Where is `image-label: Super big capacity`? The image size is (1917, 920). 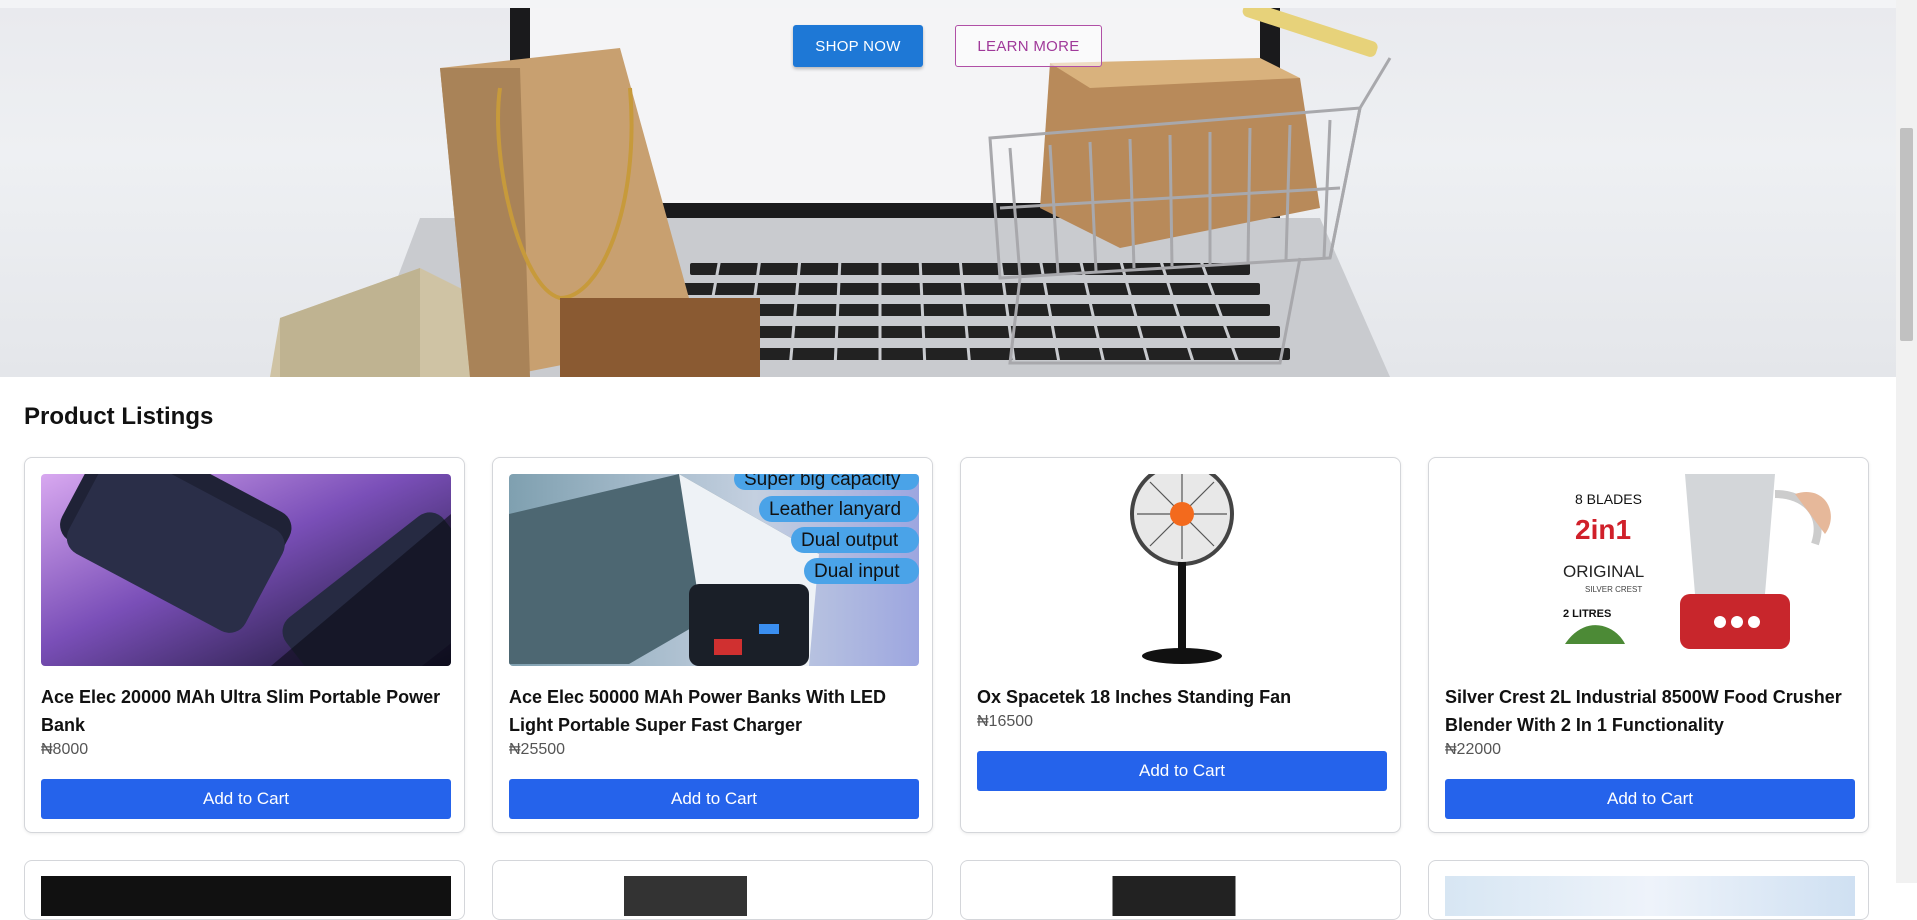
image-label: Super big capacity is located at coordinates (822, 482).